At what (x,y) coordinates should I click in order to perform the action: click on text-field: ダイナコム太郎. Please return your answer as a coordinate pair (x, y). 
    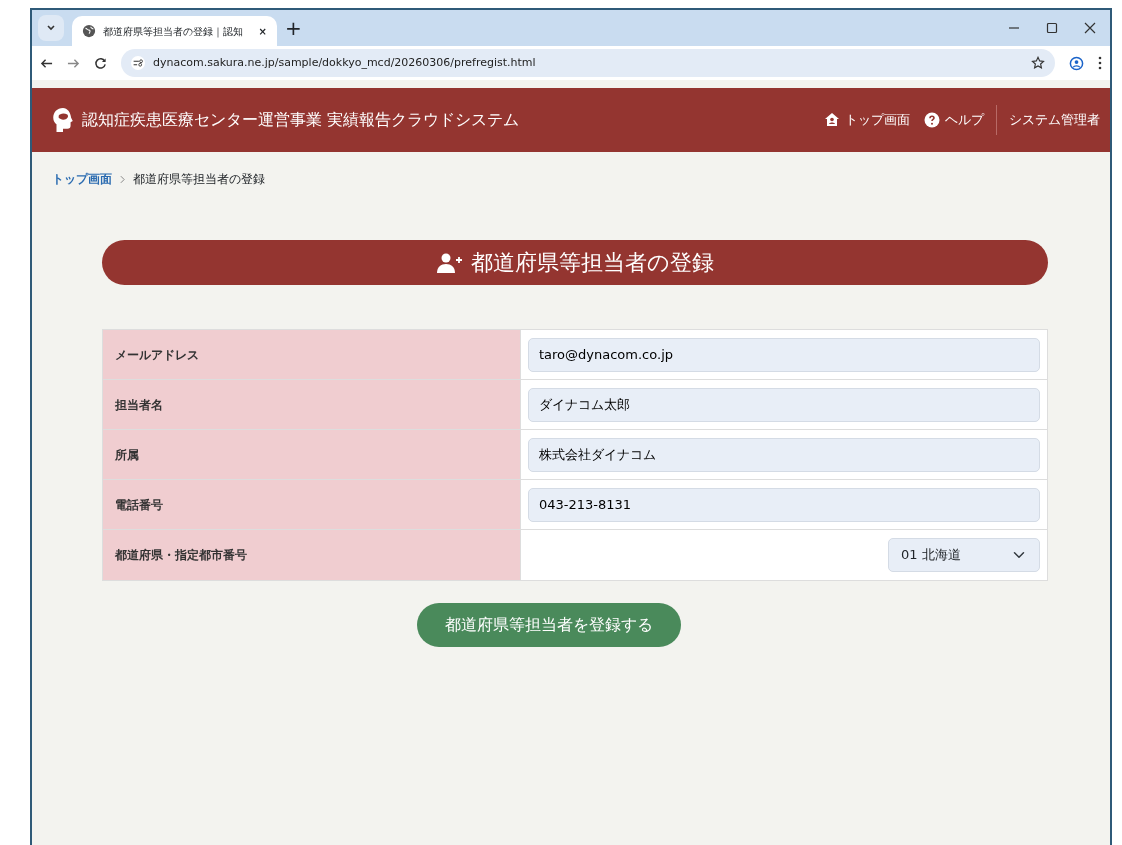
    Looking at the image, I should click on (784, 404).